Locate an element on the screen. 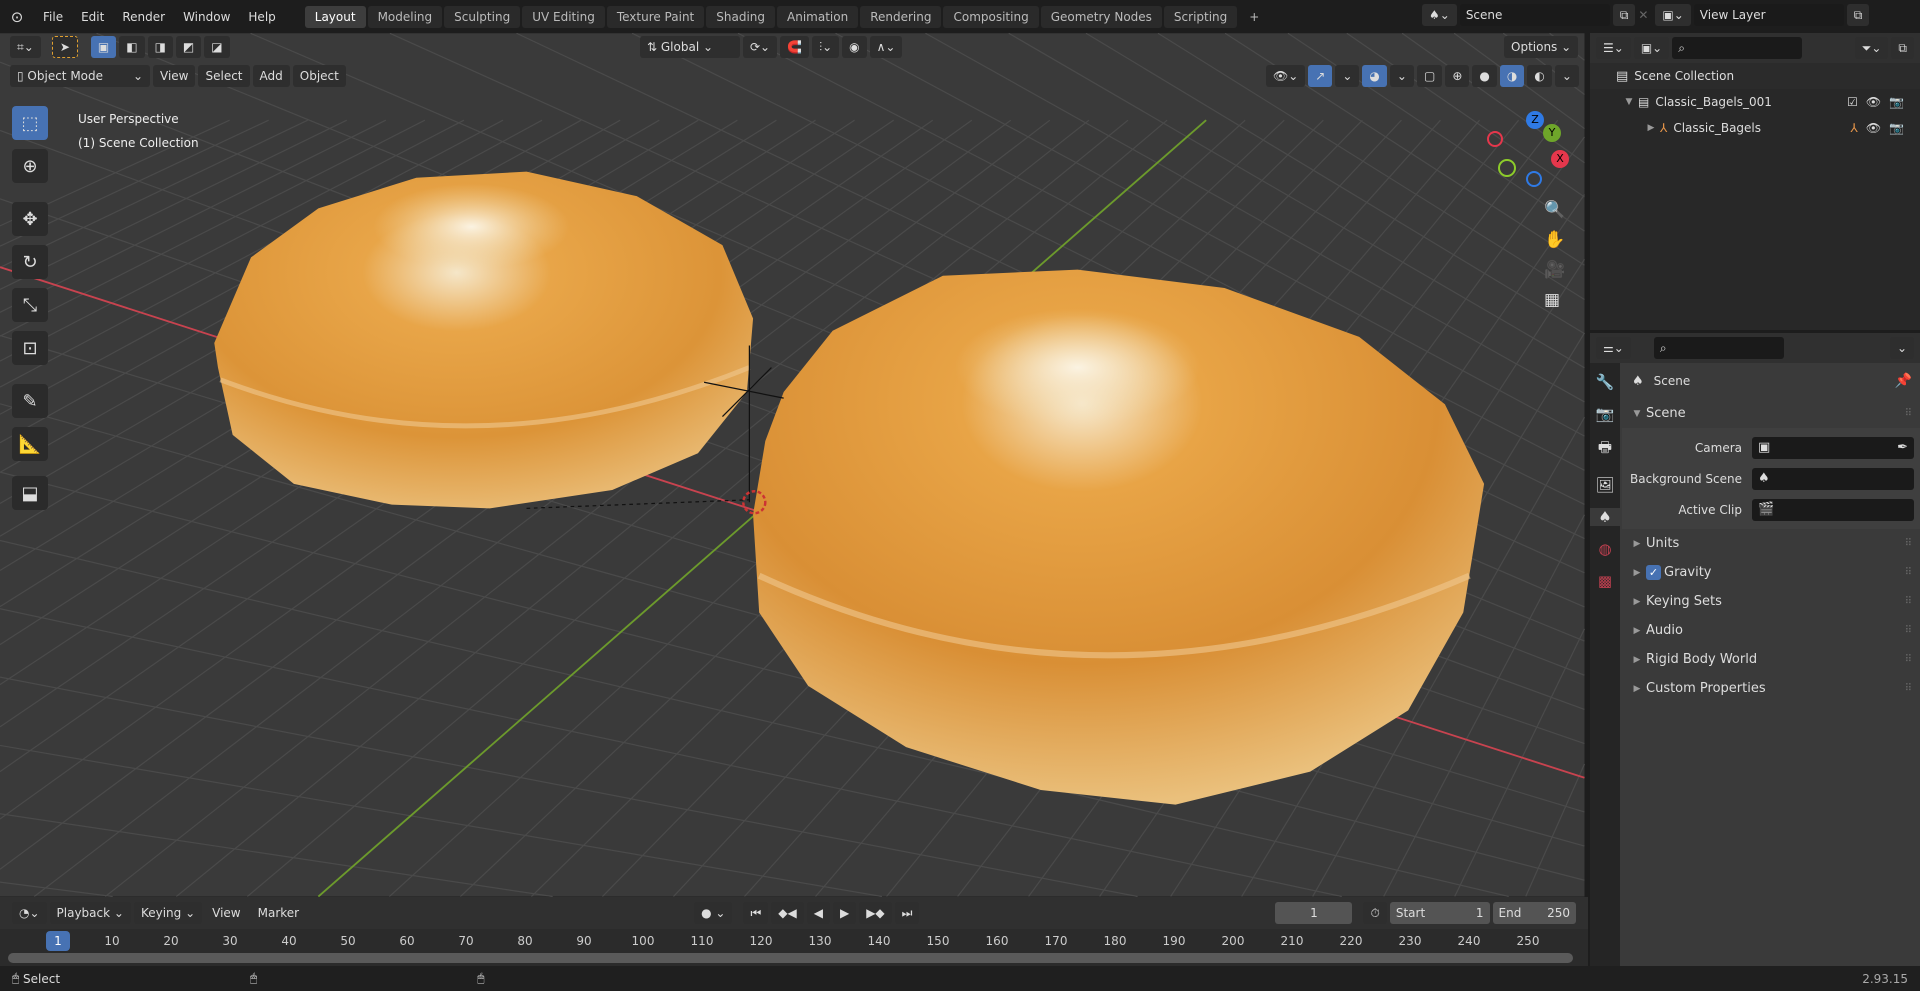  annotate-tool-icon: ✎ is located at coordinates (30, 401).